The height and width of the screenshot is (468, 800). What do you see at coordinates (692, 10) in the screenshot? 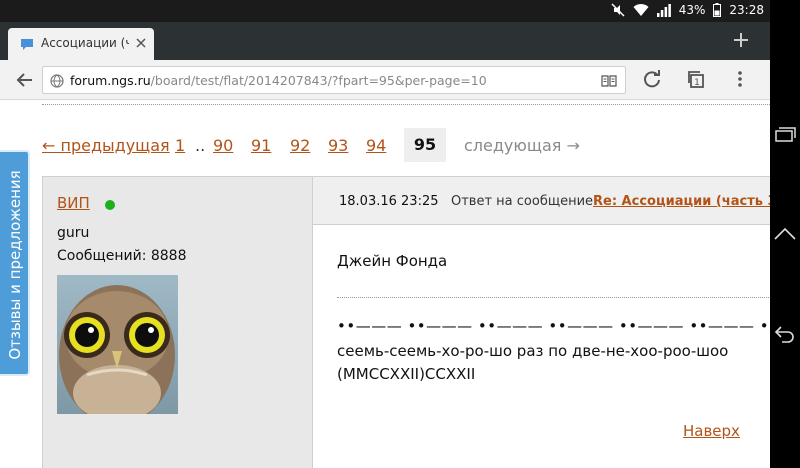
I see `battery-level: 43%` at bounding box center [692, 10].